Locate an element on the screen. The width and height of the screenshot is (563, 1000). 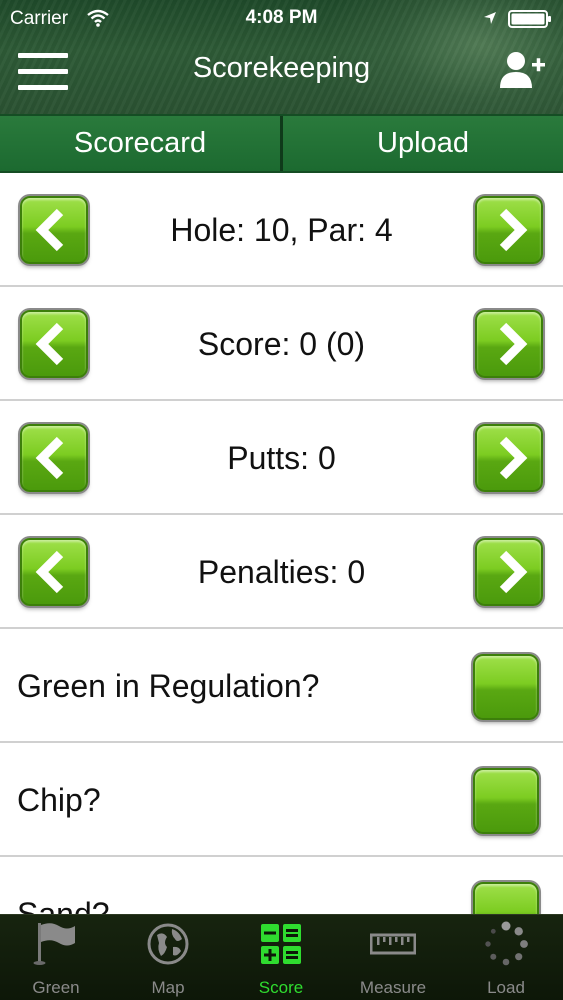
increase-penalties-button is located at coordinates (509, 572).